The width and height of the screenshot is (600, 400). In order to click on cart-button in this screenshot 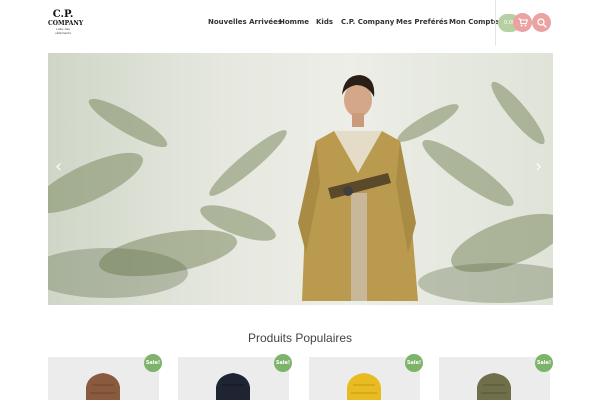, I will do `click(522, 22)`.